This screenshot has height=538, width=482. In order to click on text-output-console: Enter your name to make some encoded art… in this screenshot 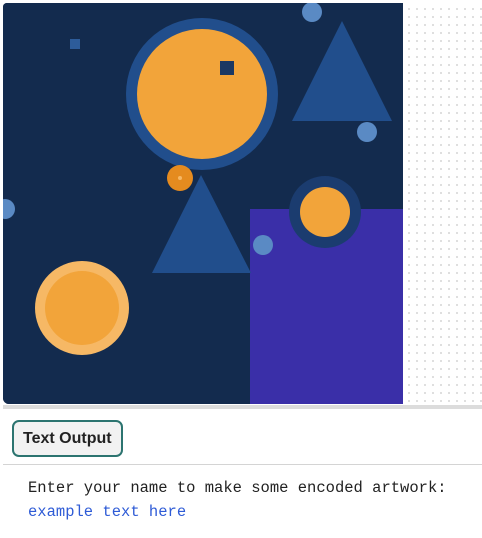, I will do `click(253, 500)`.